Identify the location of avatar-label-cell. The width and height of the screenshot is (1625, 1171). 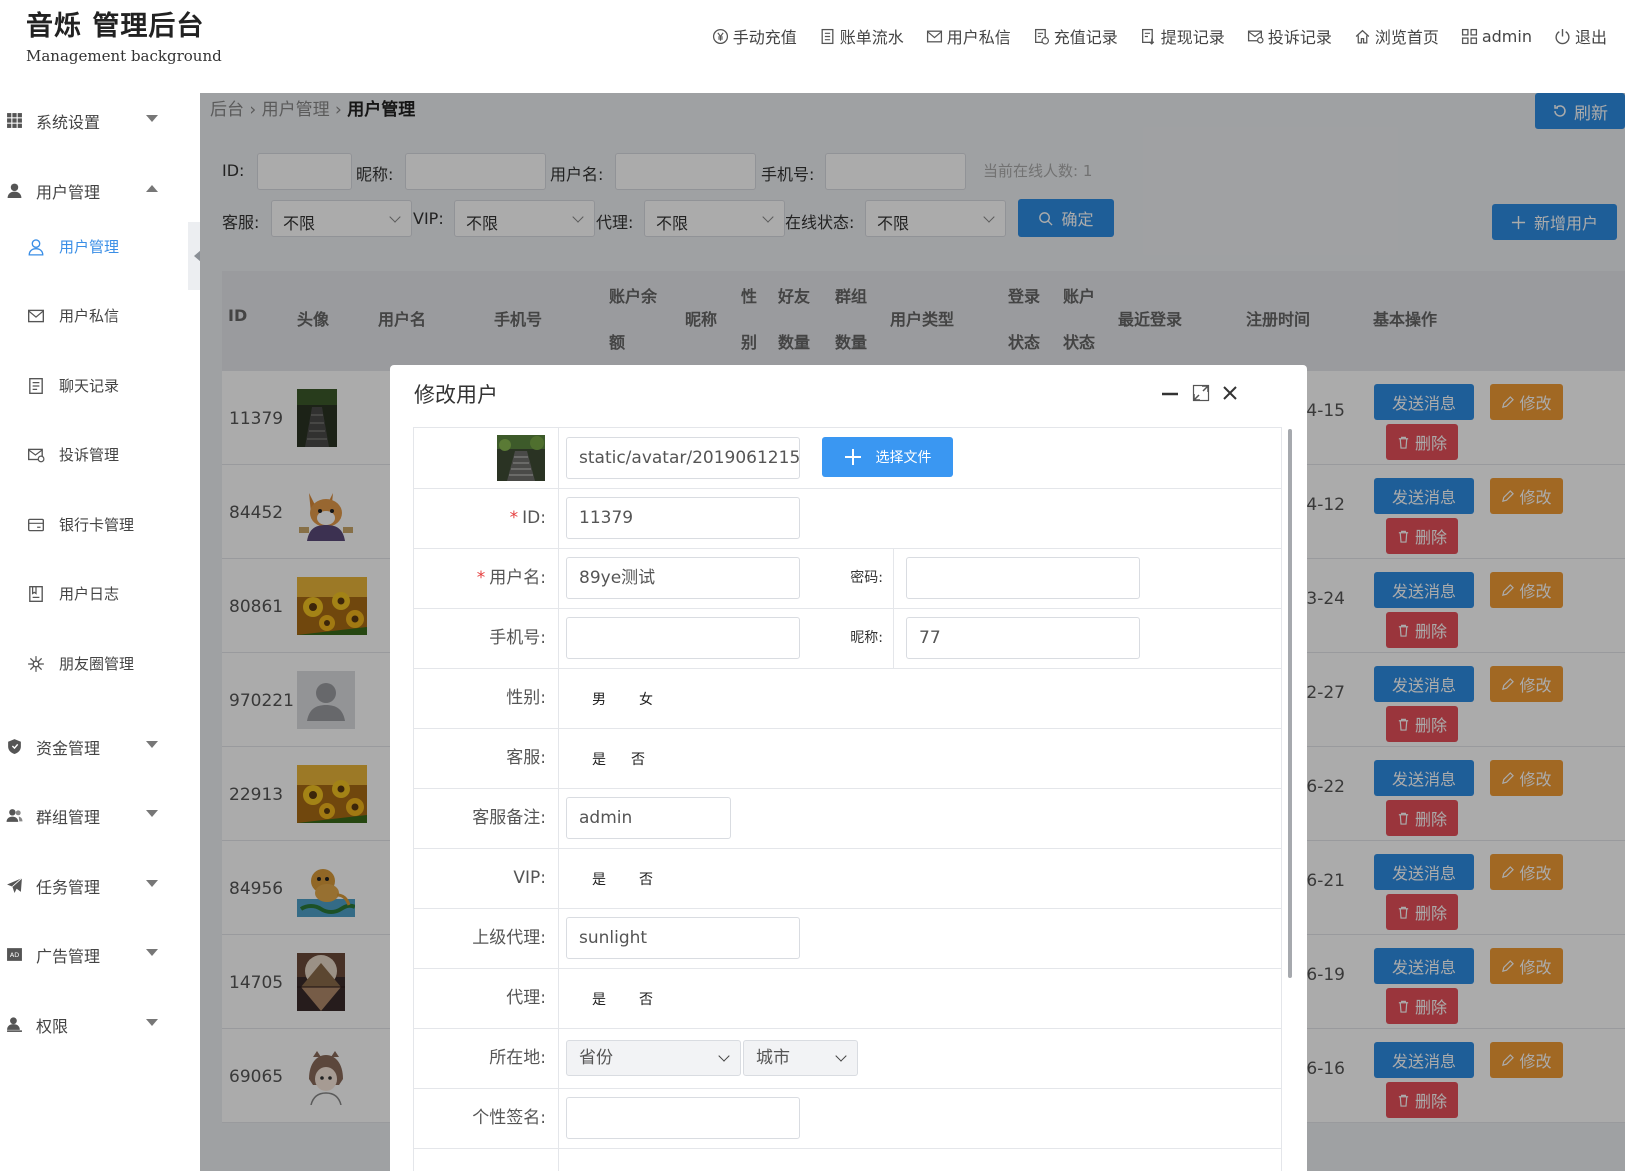
(486, 458).